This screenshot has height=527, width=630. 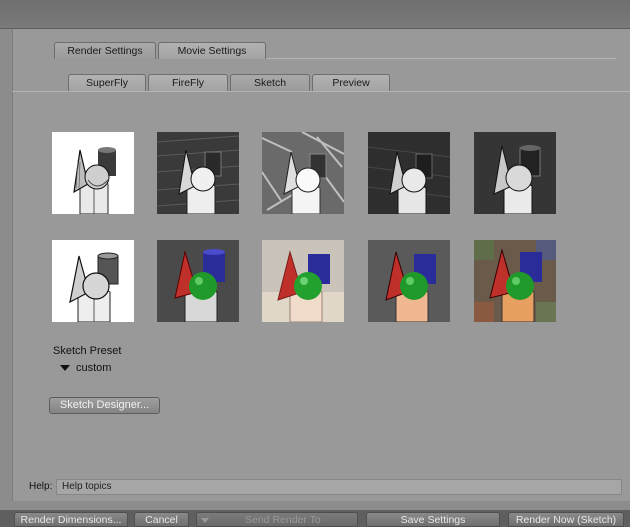 What do you see at coordinates (107, 82) in the screenshot?
I see `tab-superfly: SuperFly` at bounding box center [107, 82].